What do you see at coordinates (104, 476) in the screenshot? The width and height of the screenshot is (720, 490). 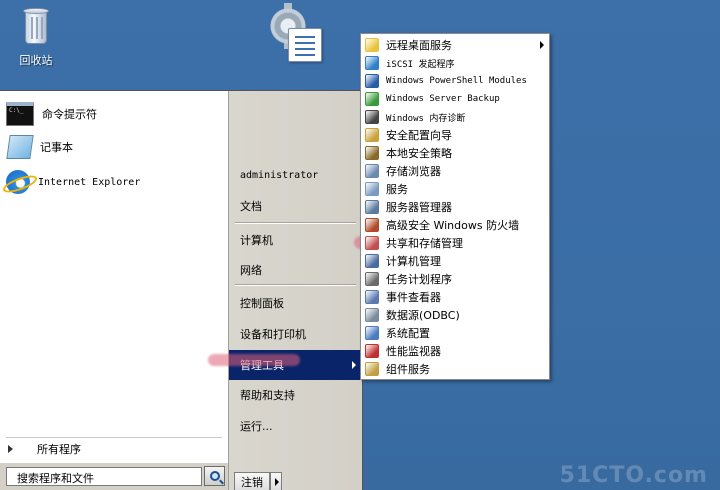 I see `search-input: 搜索程序和文件` at bounding box center [104, 476].